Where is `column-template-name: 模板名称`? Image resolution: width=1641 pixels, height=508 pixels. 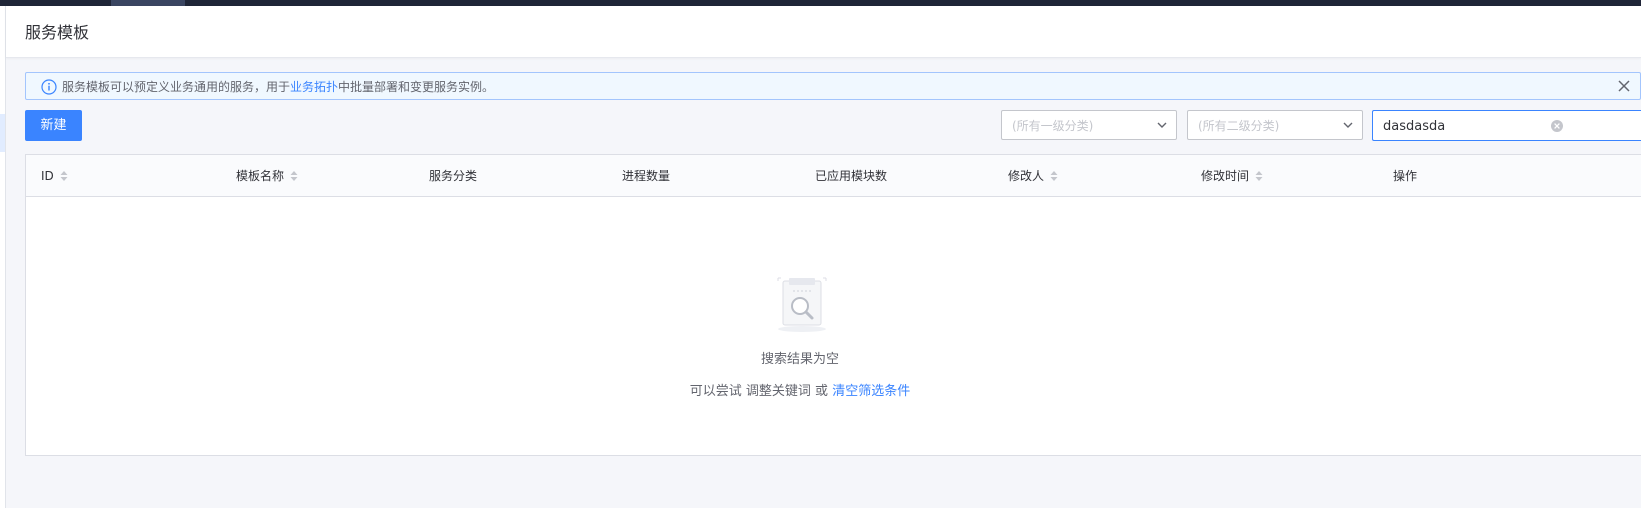 column-template-name: 模板名称 is located at coordinates (267, 176).